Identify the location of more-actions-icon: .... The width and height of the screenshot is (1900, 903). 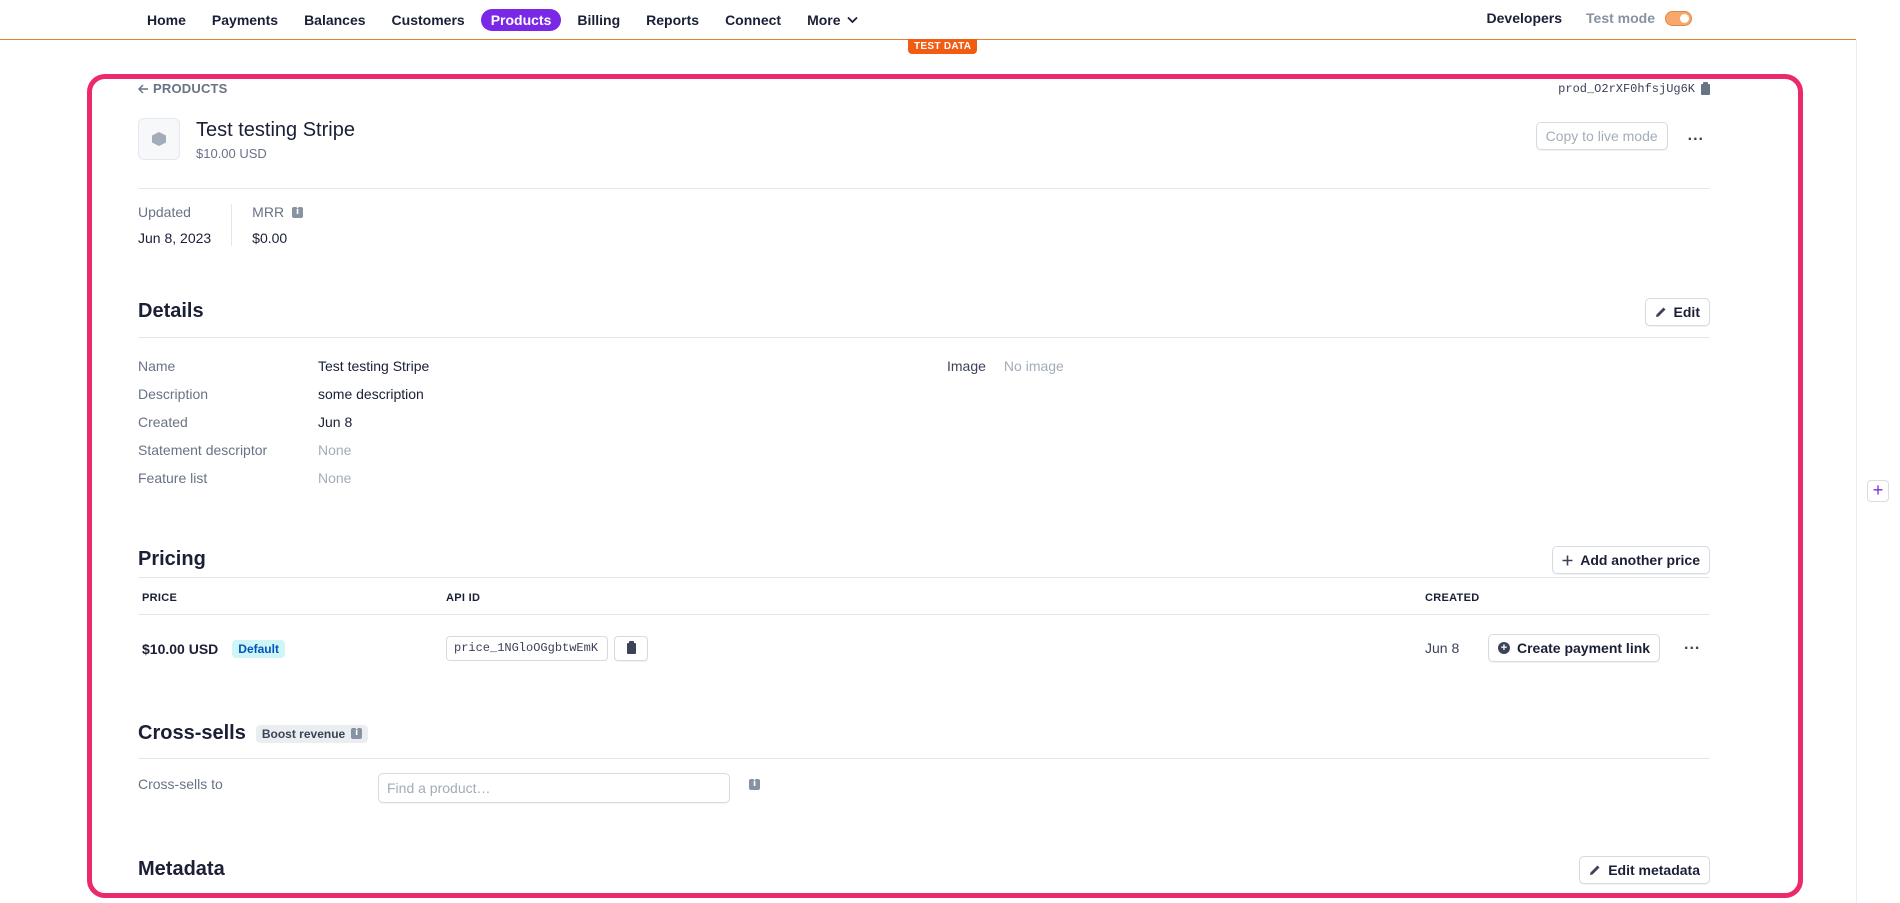
(1696, 136).